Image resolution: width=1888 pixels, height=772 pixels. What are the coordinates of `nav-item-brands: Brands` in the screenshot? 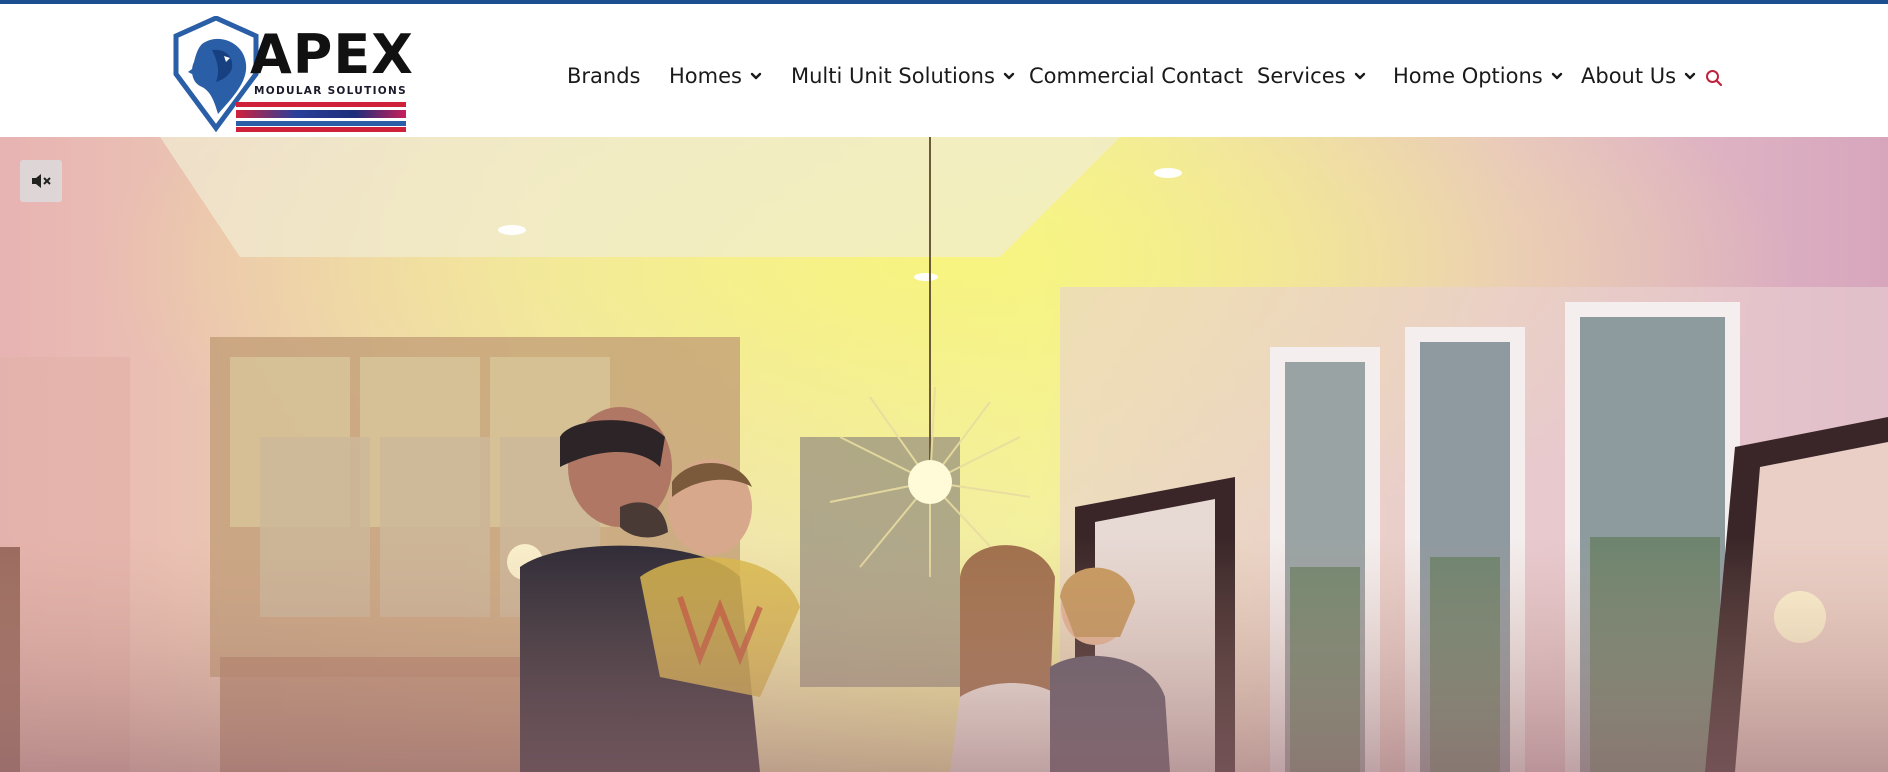 It's located at (604, 76).